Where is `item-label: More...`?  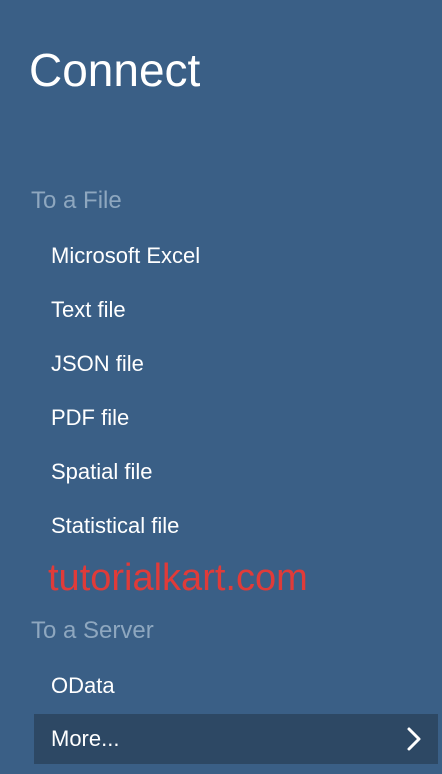 item-label: More... is located at coordinates (85, 738).